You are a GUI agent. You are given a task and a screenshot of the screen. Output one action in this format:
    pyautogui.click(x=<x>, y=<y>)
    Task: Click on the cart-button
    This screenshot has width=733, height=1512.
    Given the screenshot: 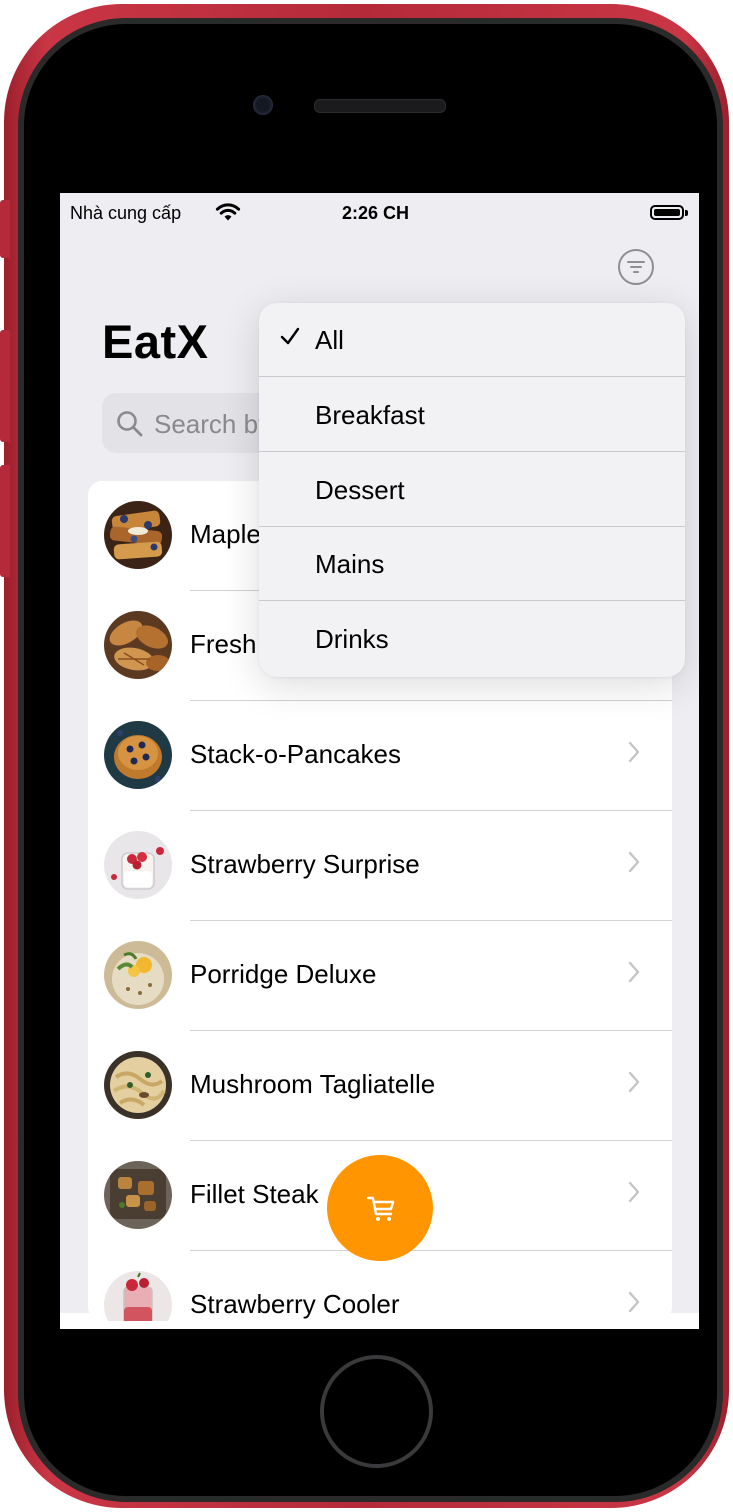 What is the action you would take?
    pyautogui.click(x=380, y=1208)
    